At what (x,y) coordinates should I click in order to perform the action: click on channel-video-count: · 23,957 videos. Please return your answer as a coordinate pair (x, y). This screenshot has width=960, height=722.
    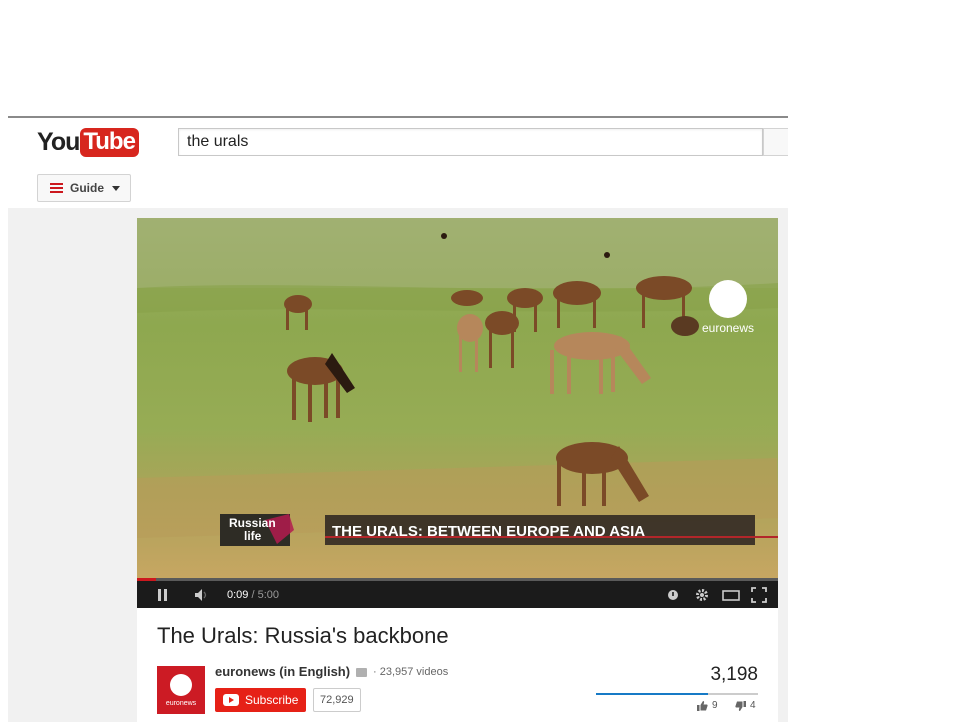
    Looking at the image, I should click on (411, 672).